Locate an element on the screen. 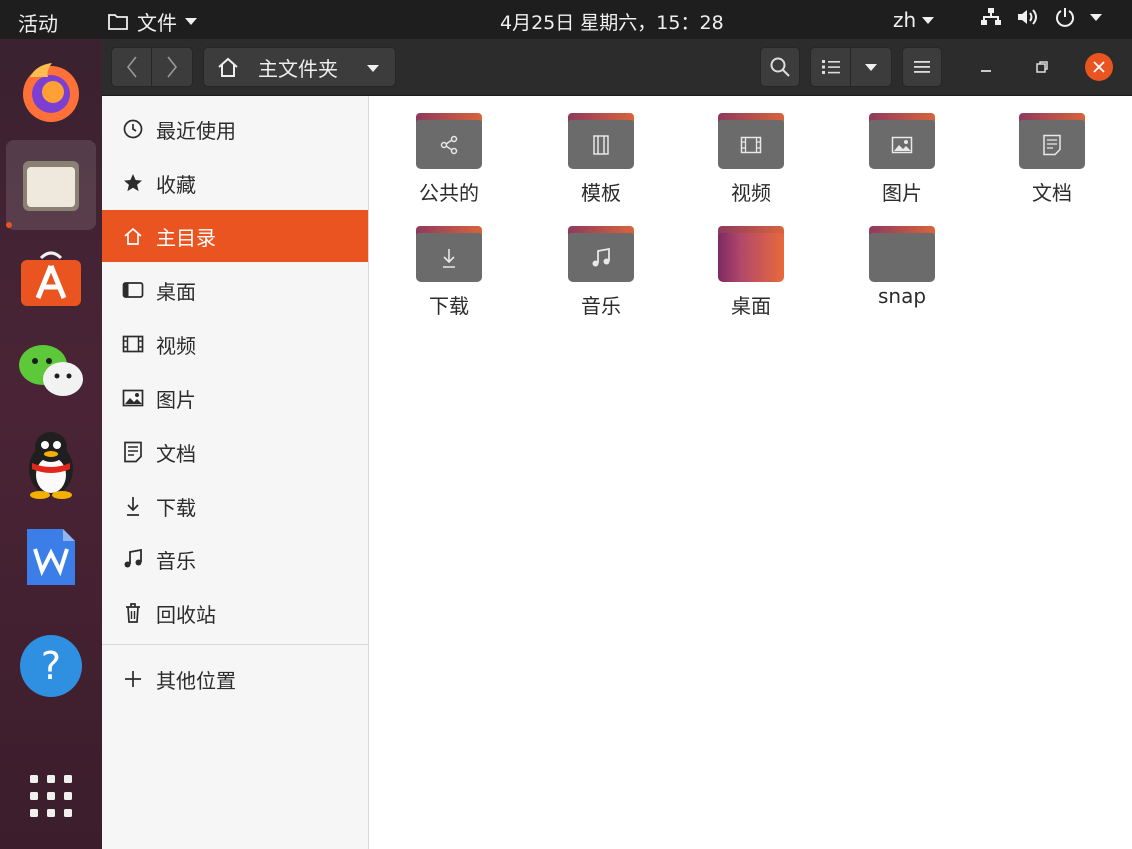  folder-item: 图片 is located at coordinates (902, 157).